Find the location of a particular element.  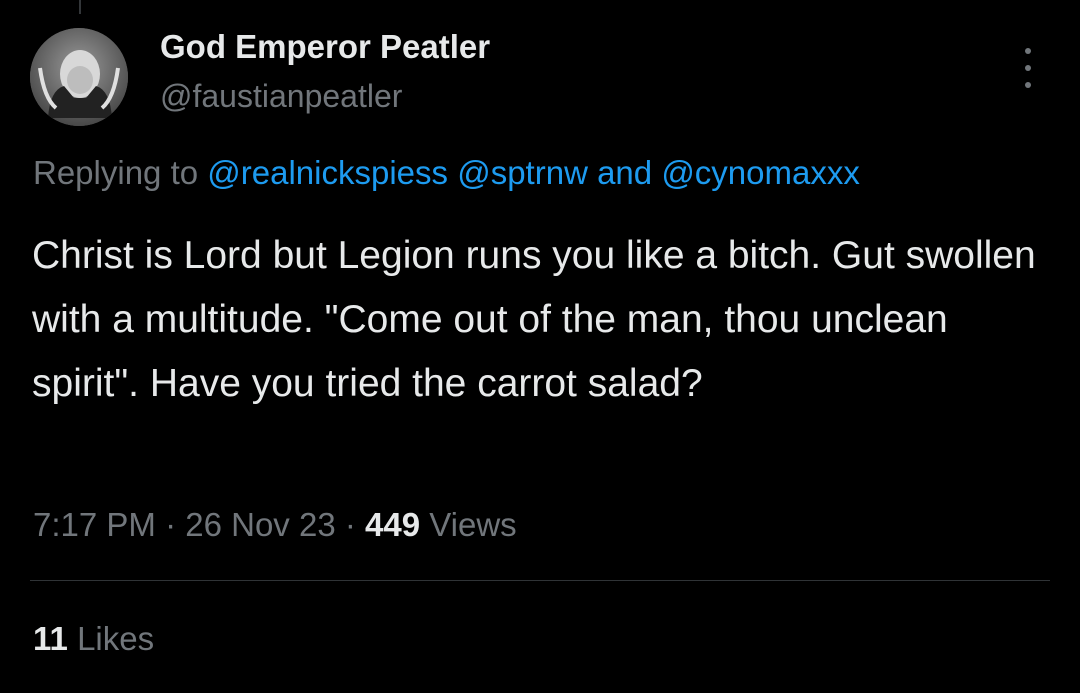

mention-joiner: and is located at coordinates (624, 172).